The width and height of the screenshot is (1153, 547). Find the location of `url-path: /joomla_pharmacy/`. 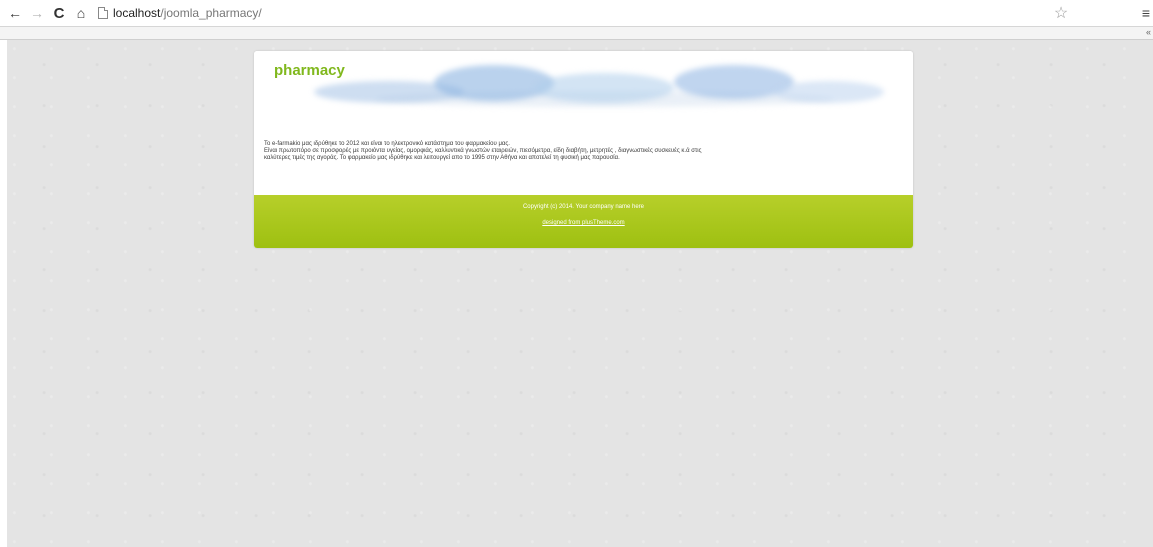

url-path: /joomla_pharmacy/ is located at coordinates (210, 13).